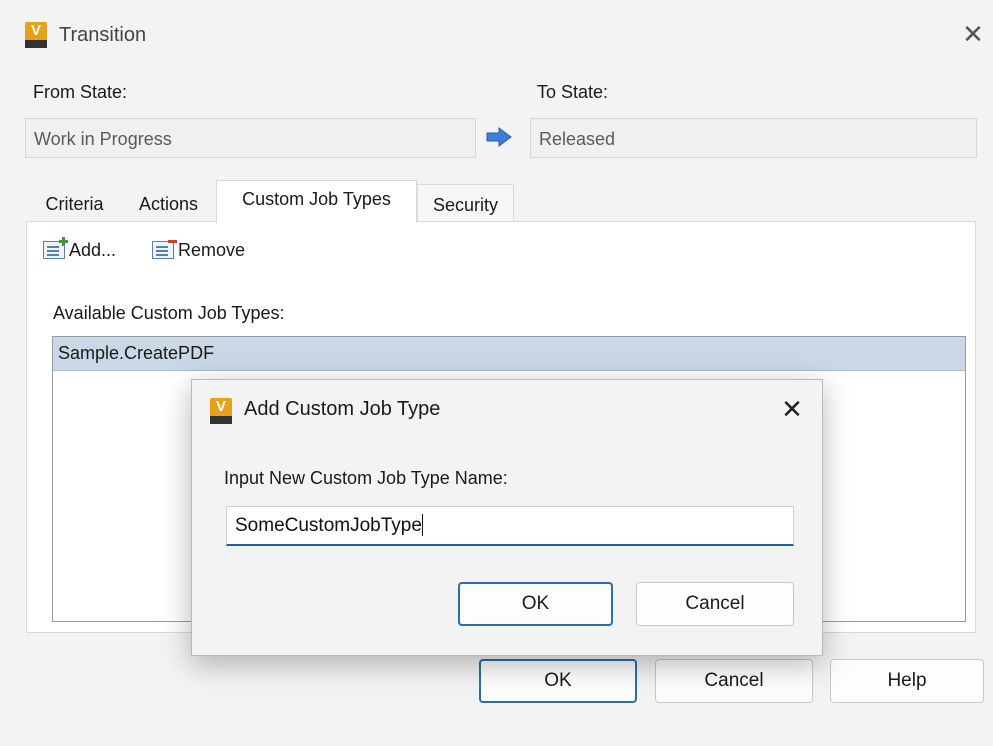  I want to click on cancel-button: Cancel, so click(734, 681).